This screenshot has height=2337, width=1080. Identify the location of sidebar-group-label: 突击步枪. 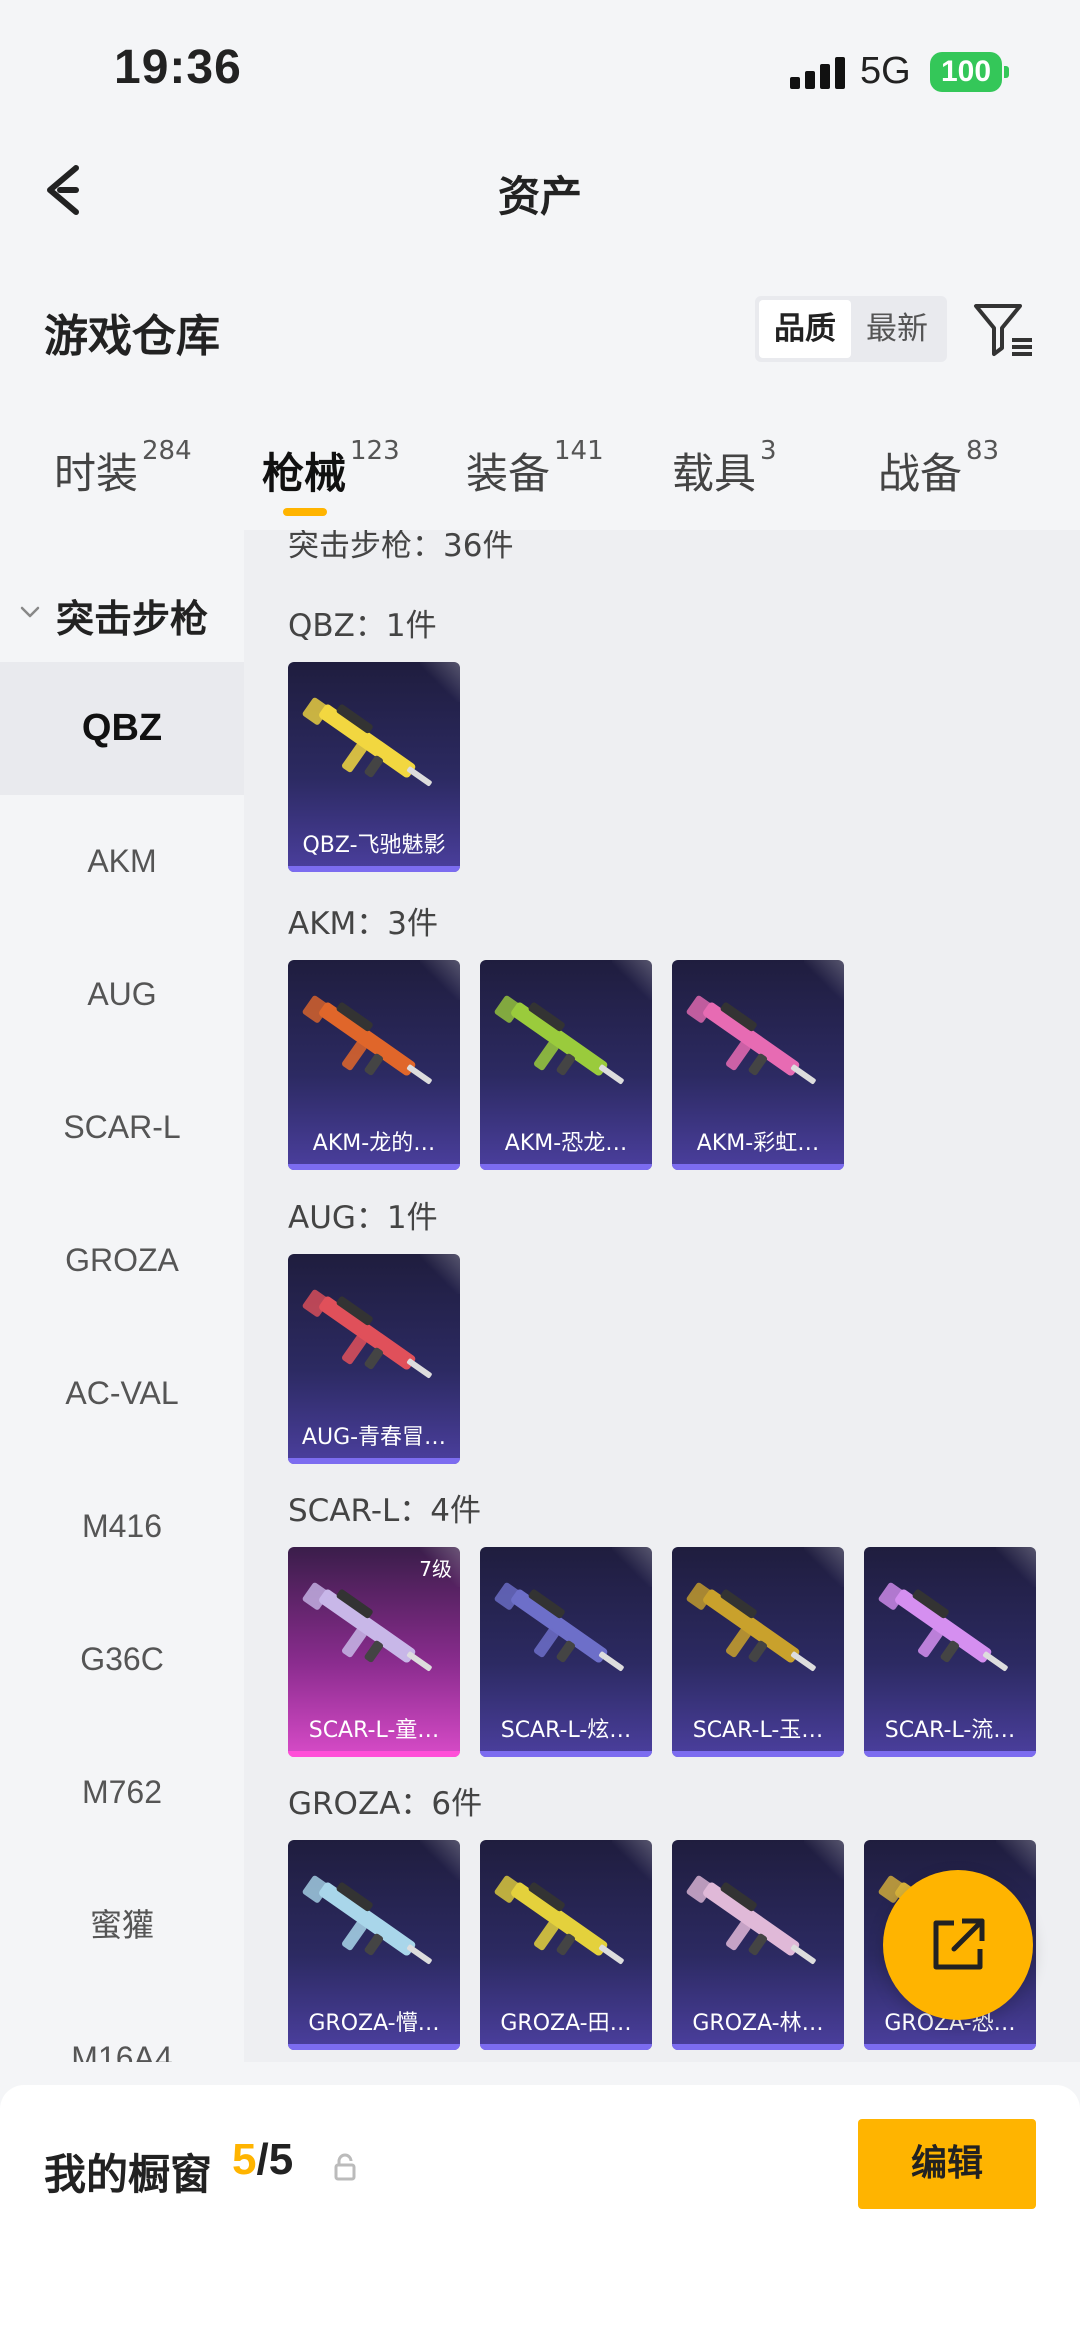
(132, 619).